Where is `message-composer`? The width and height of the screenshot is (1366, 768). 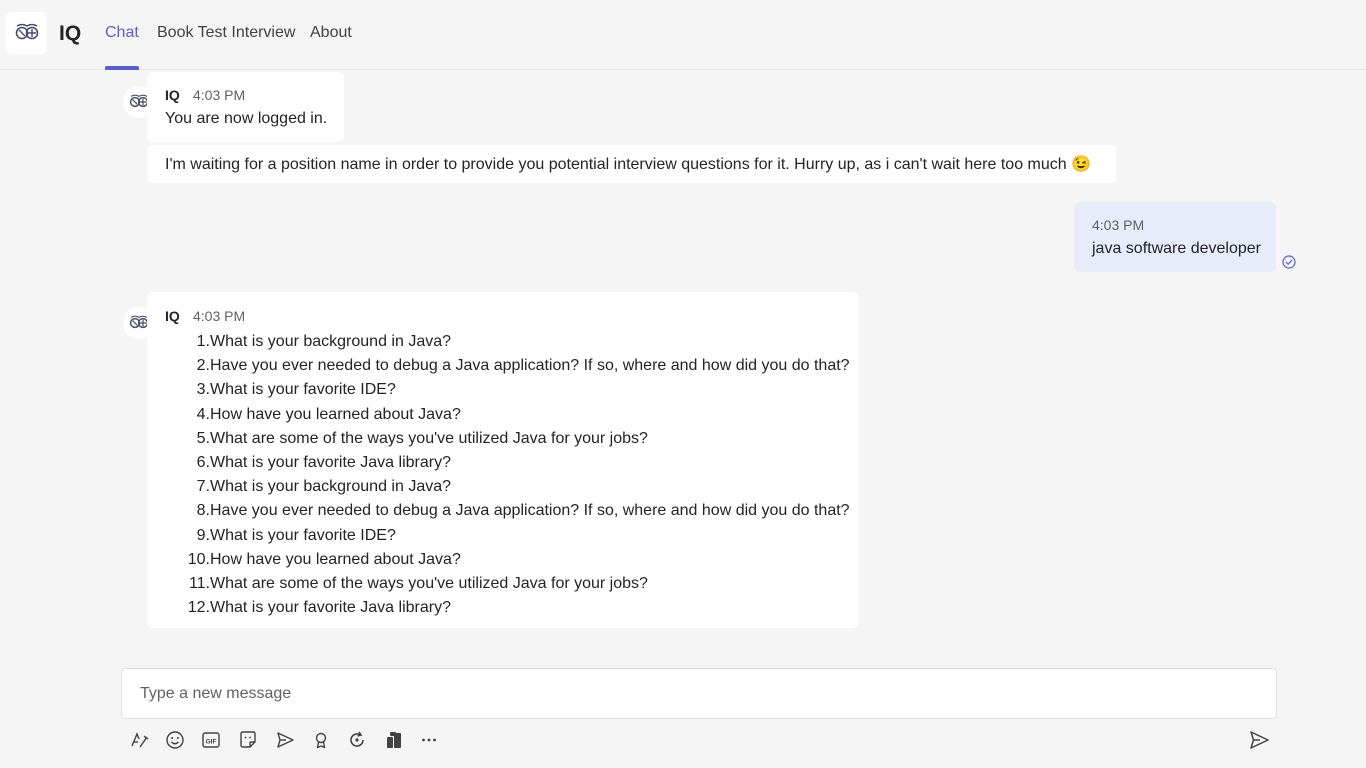
message-composer is located at coordinates (699, 693).